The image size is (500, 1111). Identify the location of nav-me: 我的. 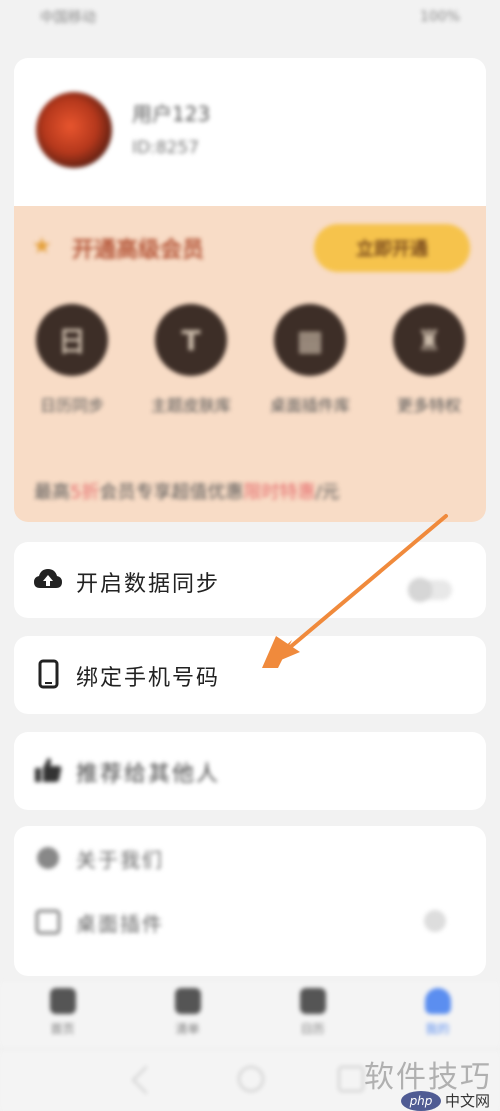
(437, 1014).